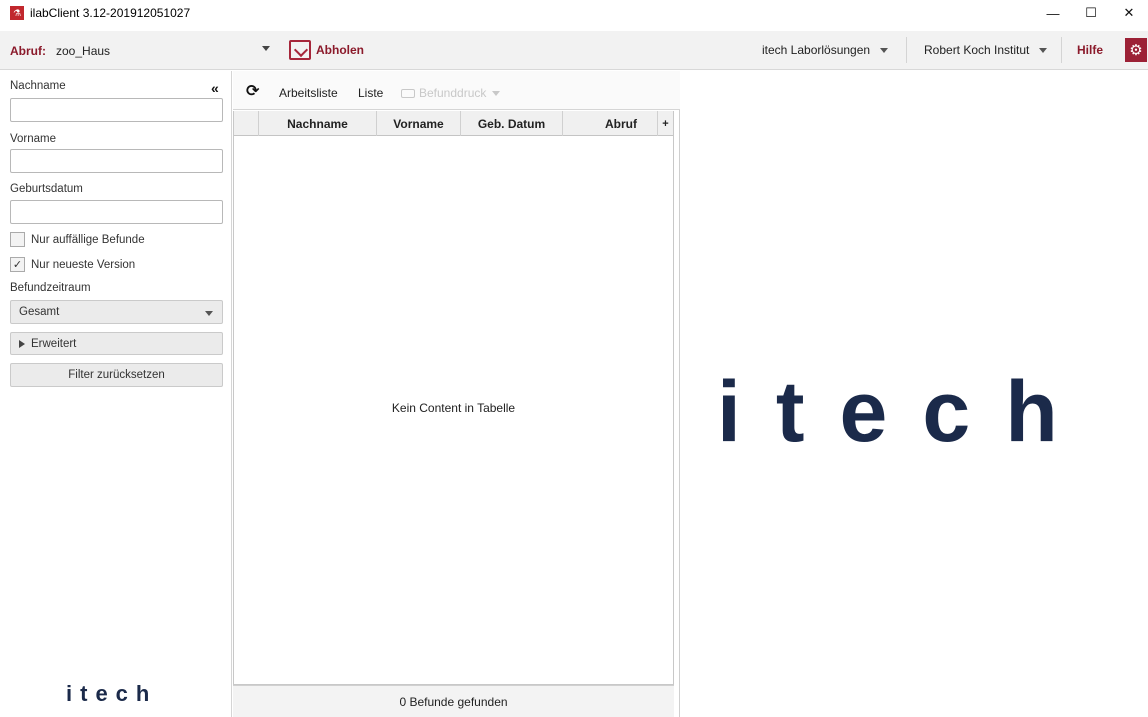 The width and height of the screenshot is (1148, 717). I want to click on column-header-nachname: Nachname, so click(318, 123).